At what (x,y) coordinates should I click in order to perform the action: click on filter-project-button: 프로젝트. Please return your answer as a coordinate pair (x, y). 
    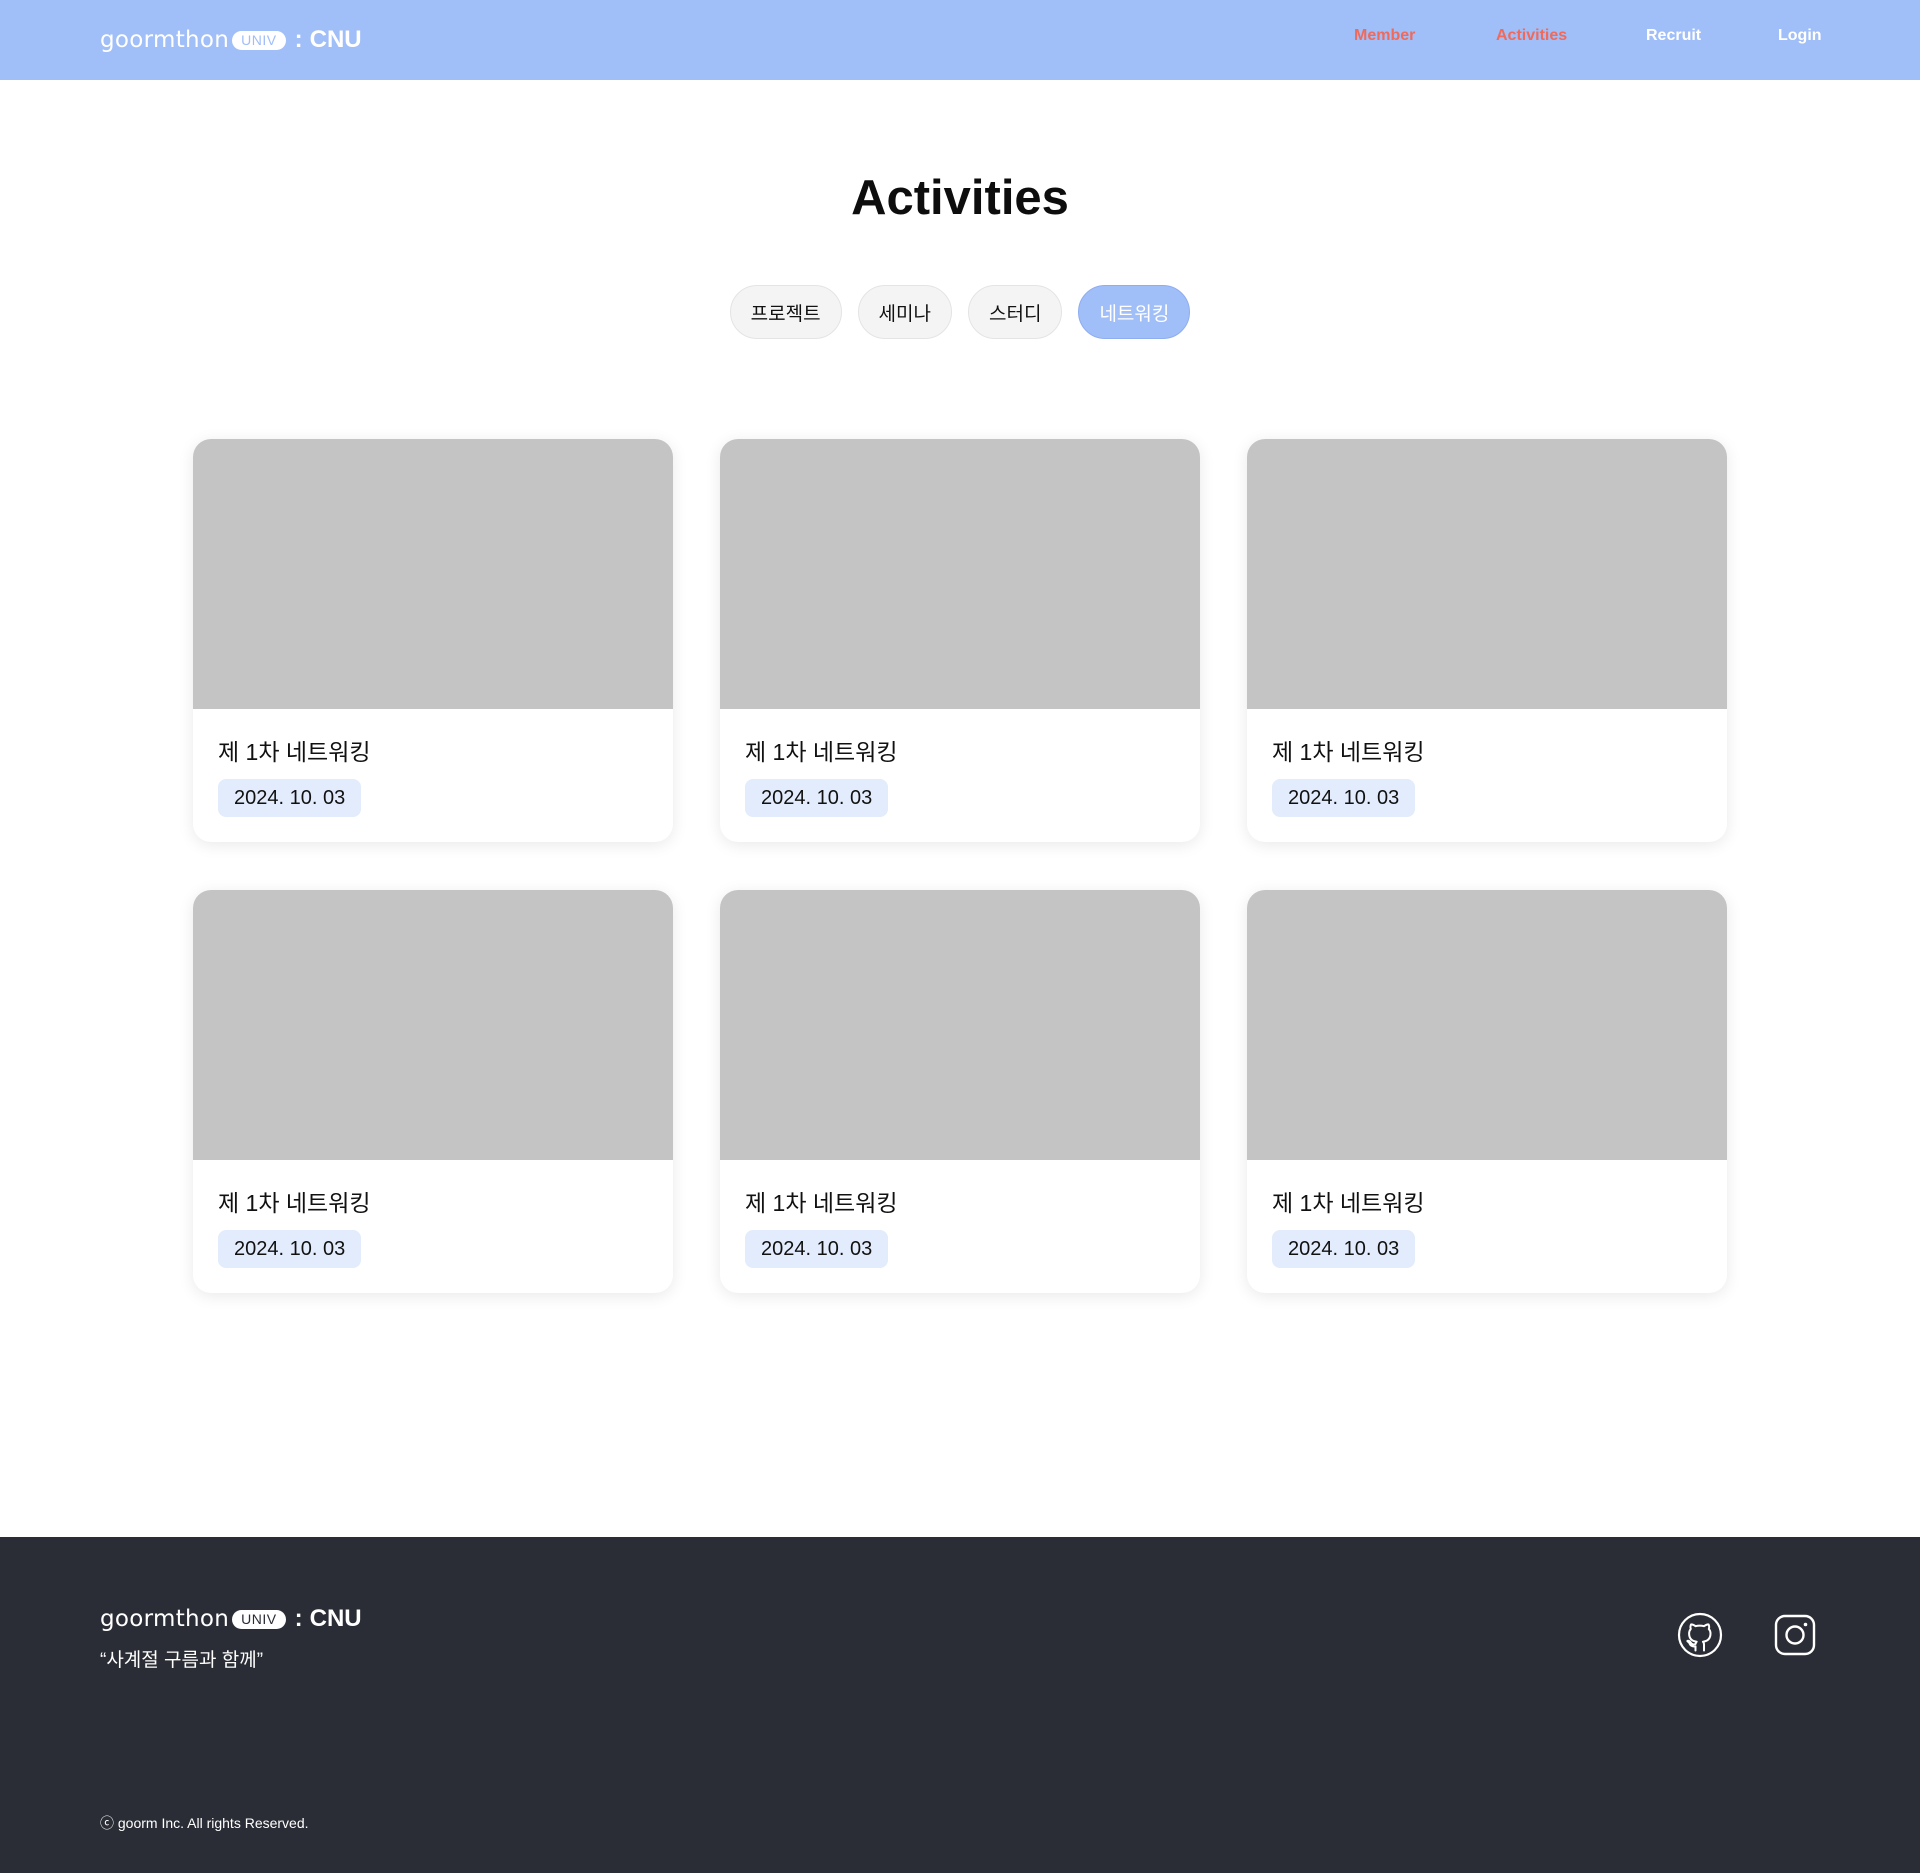
    Looking at the image, I should click on (785, 312).